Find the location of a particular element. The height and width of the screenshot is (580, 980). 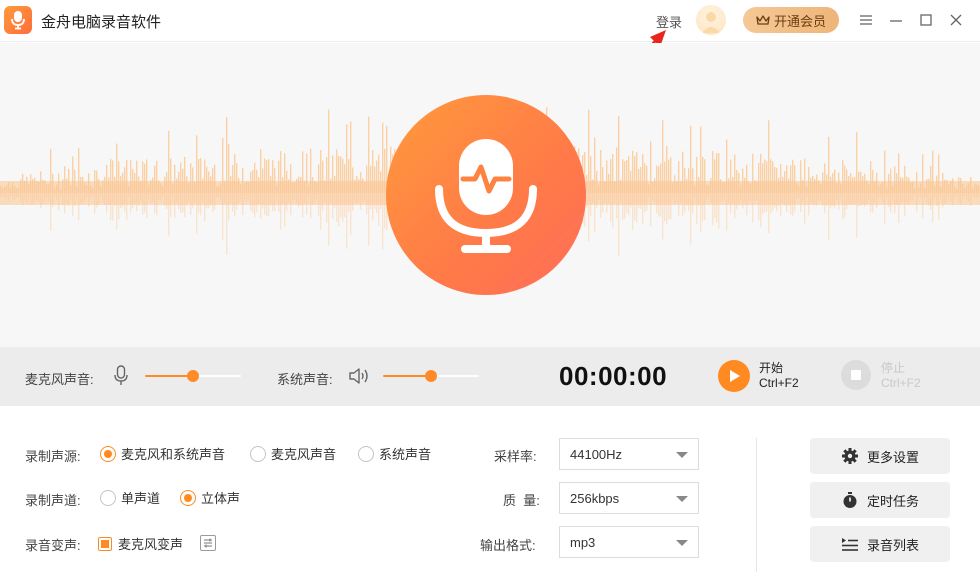

avatar is located at coordinates (711, 20).